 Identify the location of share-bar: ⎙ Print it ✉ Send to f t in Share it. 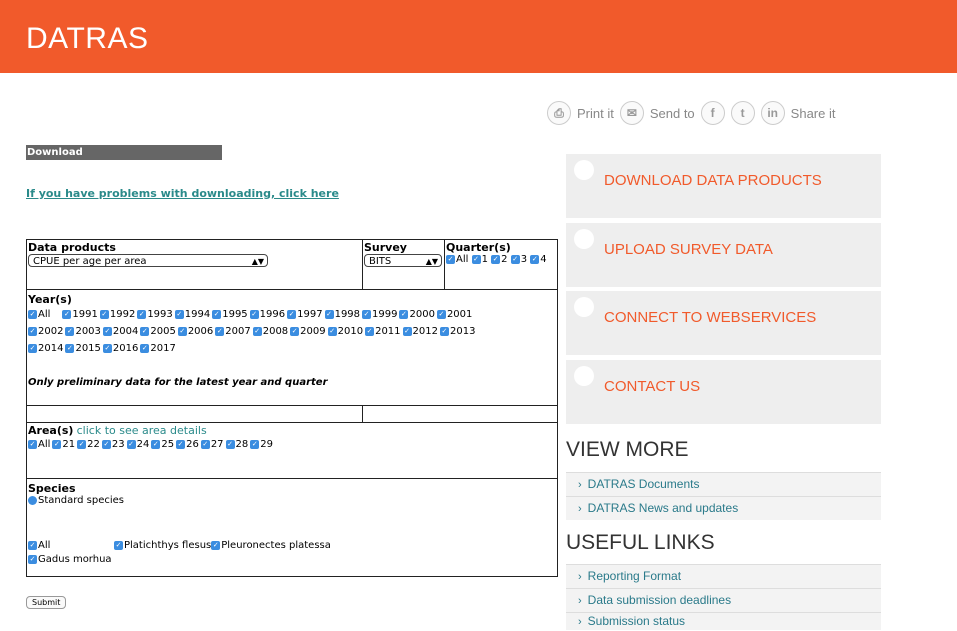
(694, 113).